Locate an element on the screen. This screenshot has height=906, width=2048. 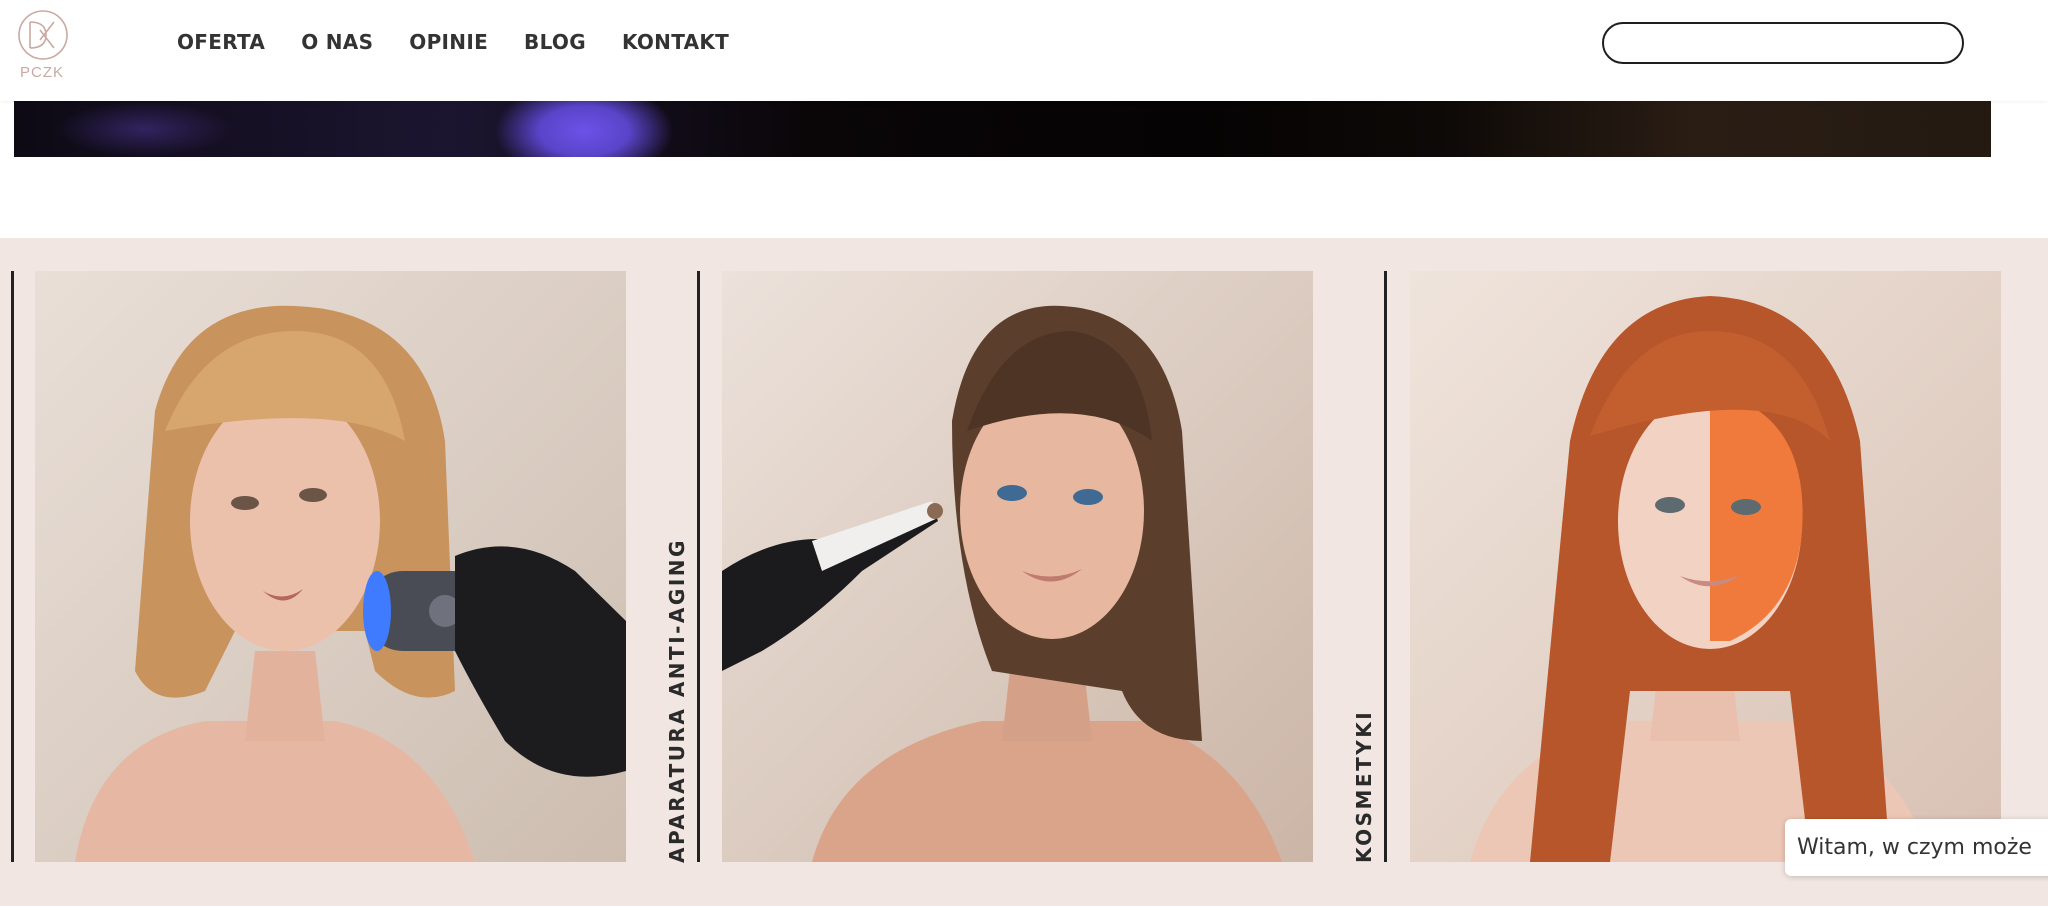
category-label-anti-aging: APARATURA ANTI-AGING is located at coordinates (677, 700).